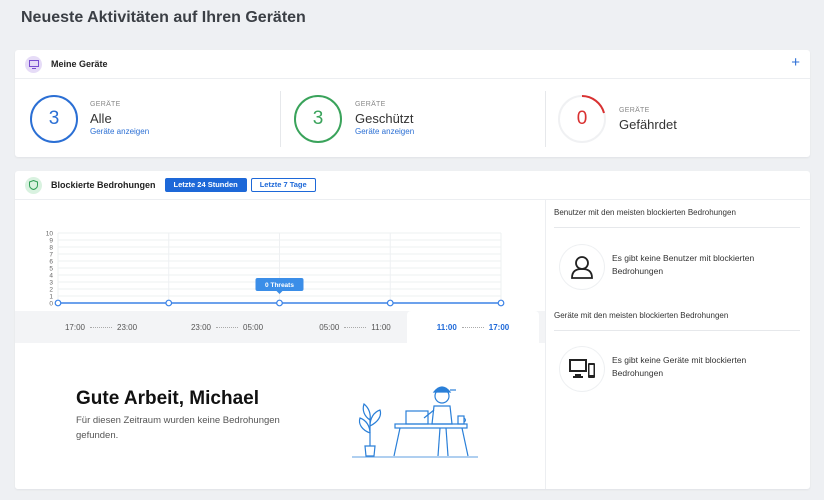  I want to click on y-tick-label: 9, so click(51, 241).